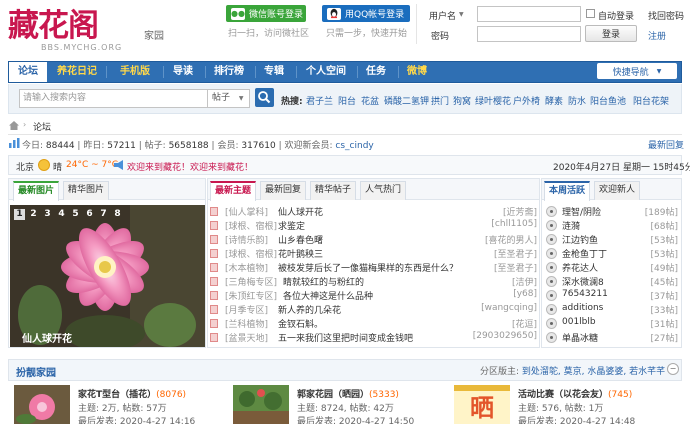 The width and height of the screenshot is (690, 424). I want to click on home-icon, so click(14, 125).